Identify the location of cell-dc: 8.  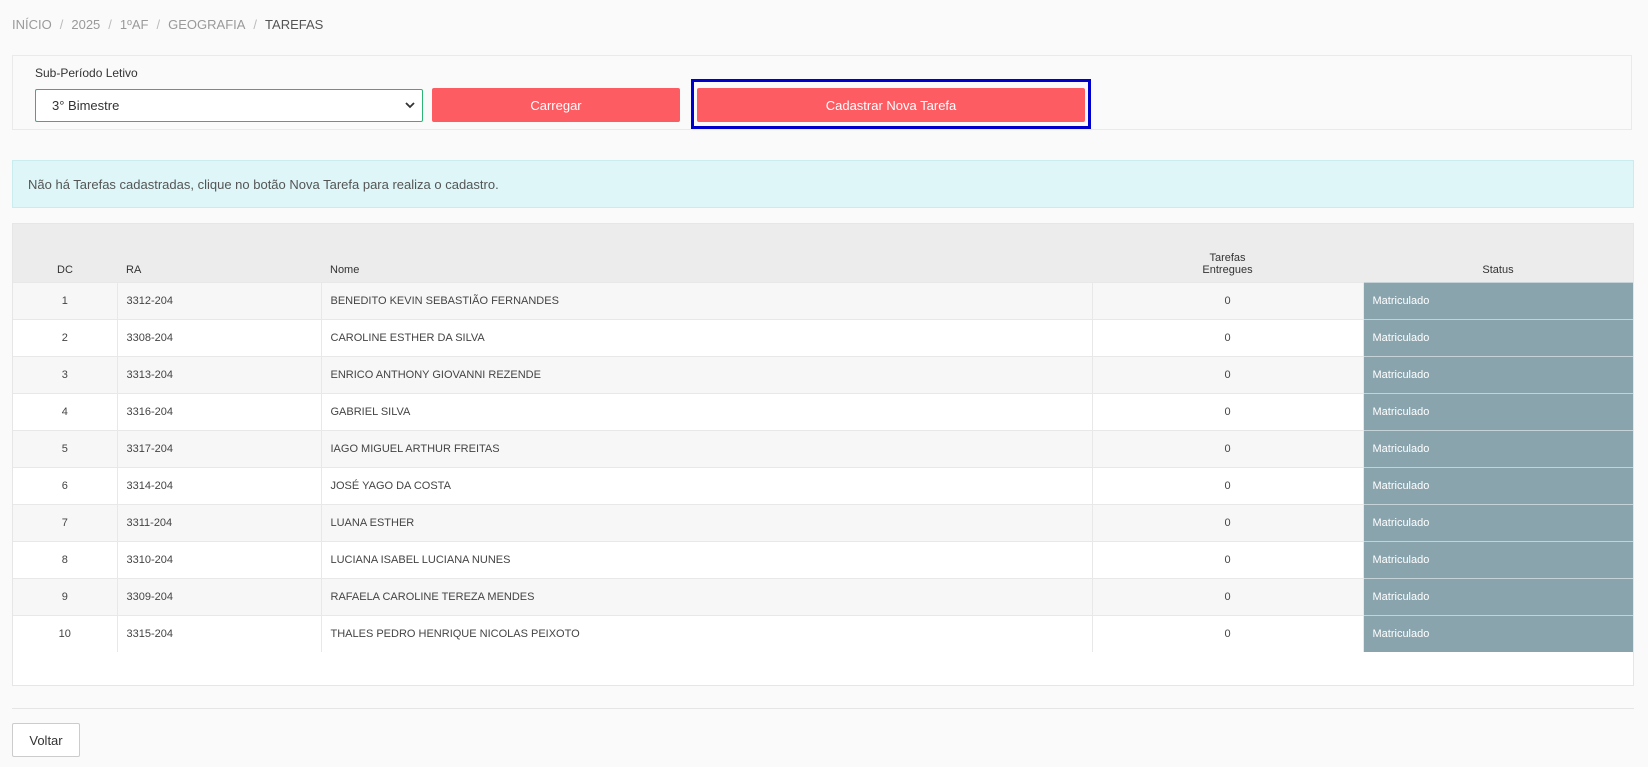
(65, 560).